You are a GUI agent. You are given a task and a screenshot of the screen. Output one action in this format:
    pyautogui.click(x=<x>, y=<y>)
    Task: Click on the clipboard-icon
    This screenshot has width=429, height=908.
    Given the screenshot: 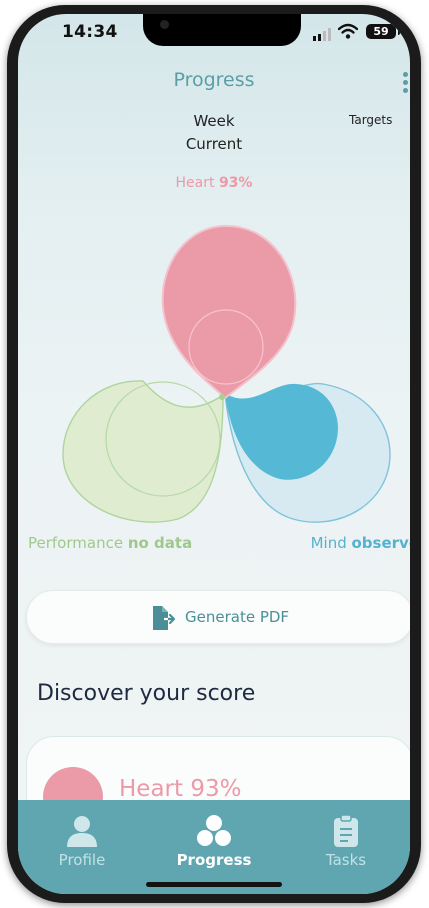 What is the action you would take?
    pyautogui.click(x=346, y=830)
    